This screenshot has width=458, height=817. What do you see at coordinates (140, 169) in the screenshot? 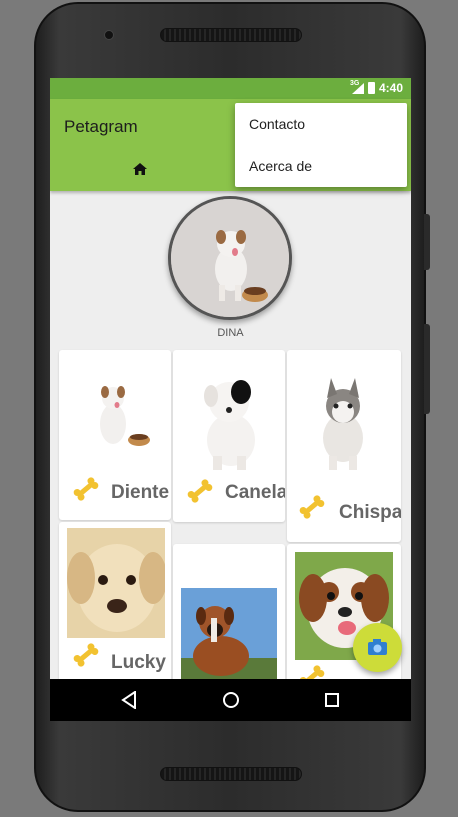
I see `home-icon` at bounding box center [140, 169].